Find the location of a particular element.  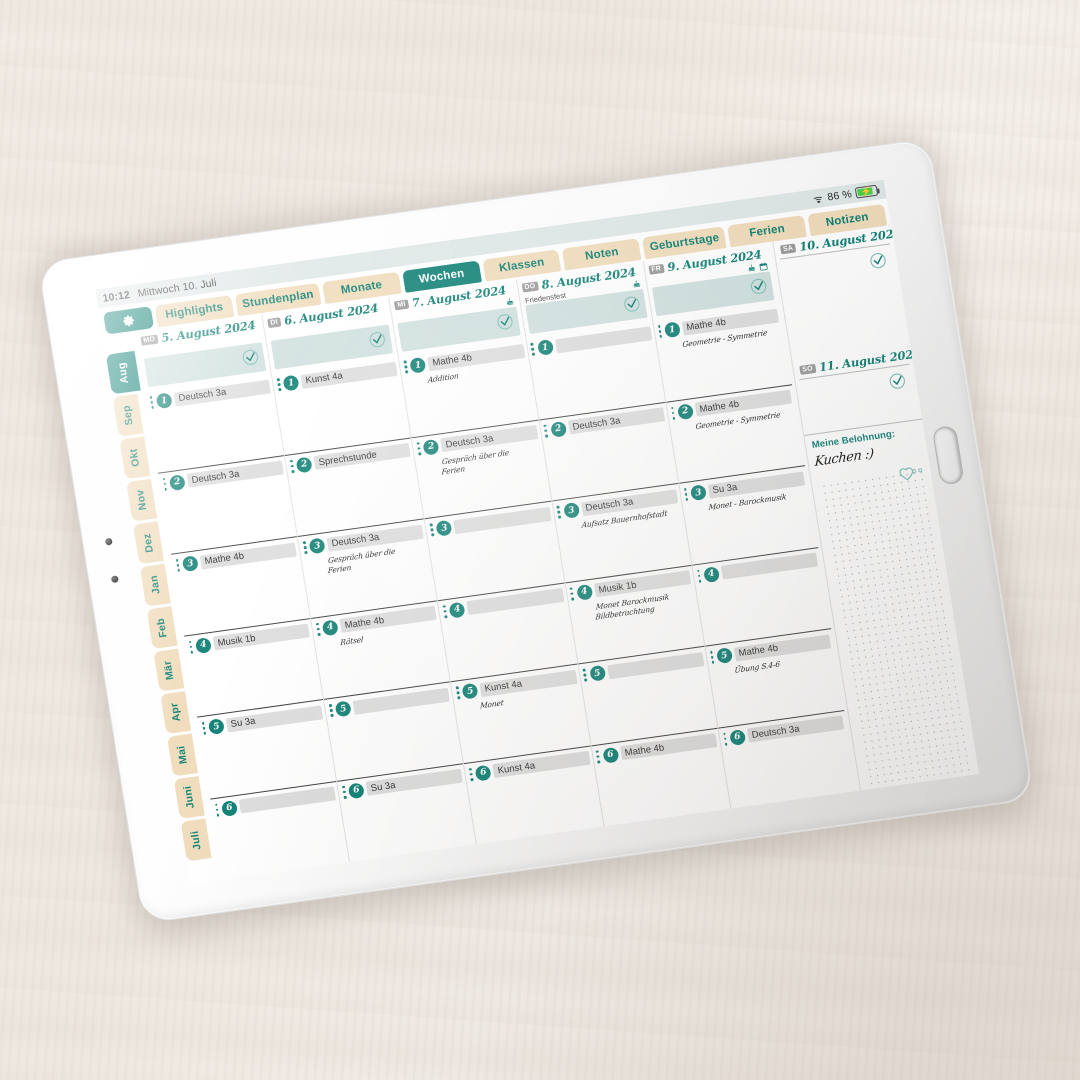

home-button is located at coordinates (948, 455).